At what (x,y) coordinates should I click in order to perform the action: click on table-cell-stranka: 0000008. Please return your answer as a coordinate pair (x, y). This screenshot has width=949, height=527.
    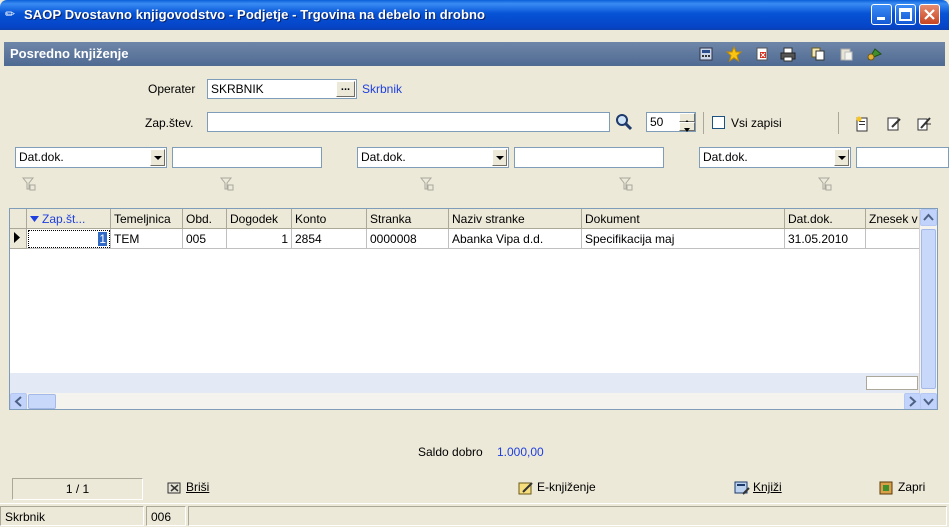
    Looking at the image, I should click on (408, 239).